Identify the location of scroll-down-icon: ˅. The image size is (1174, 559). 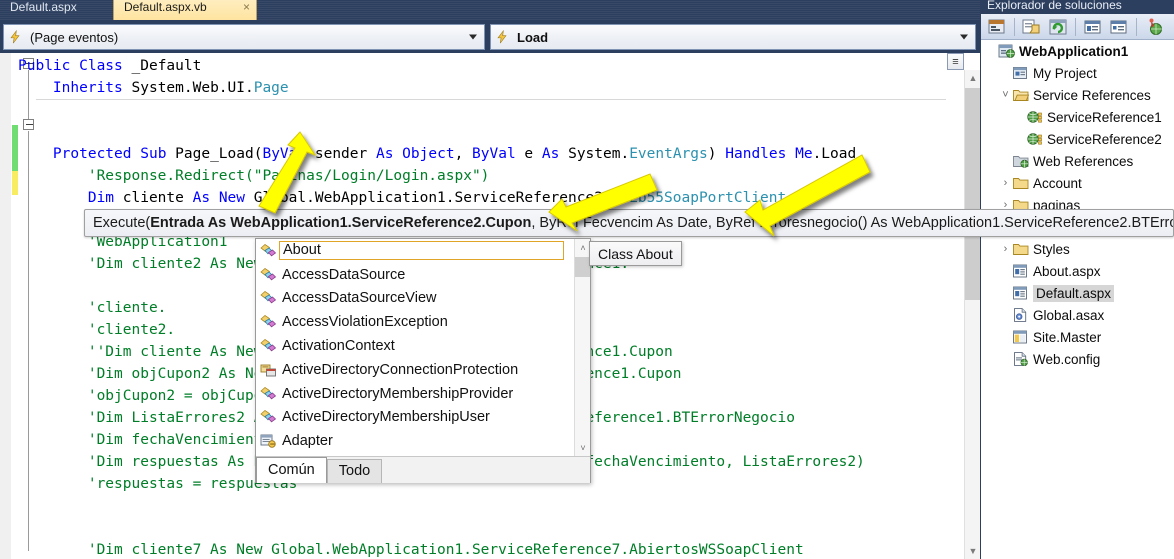
(582, 447).